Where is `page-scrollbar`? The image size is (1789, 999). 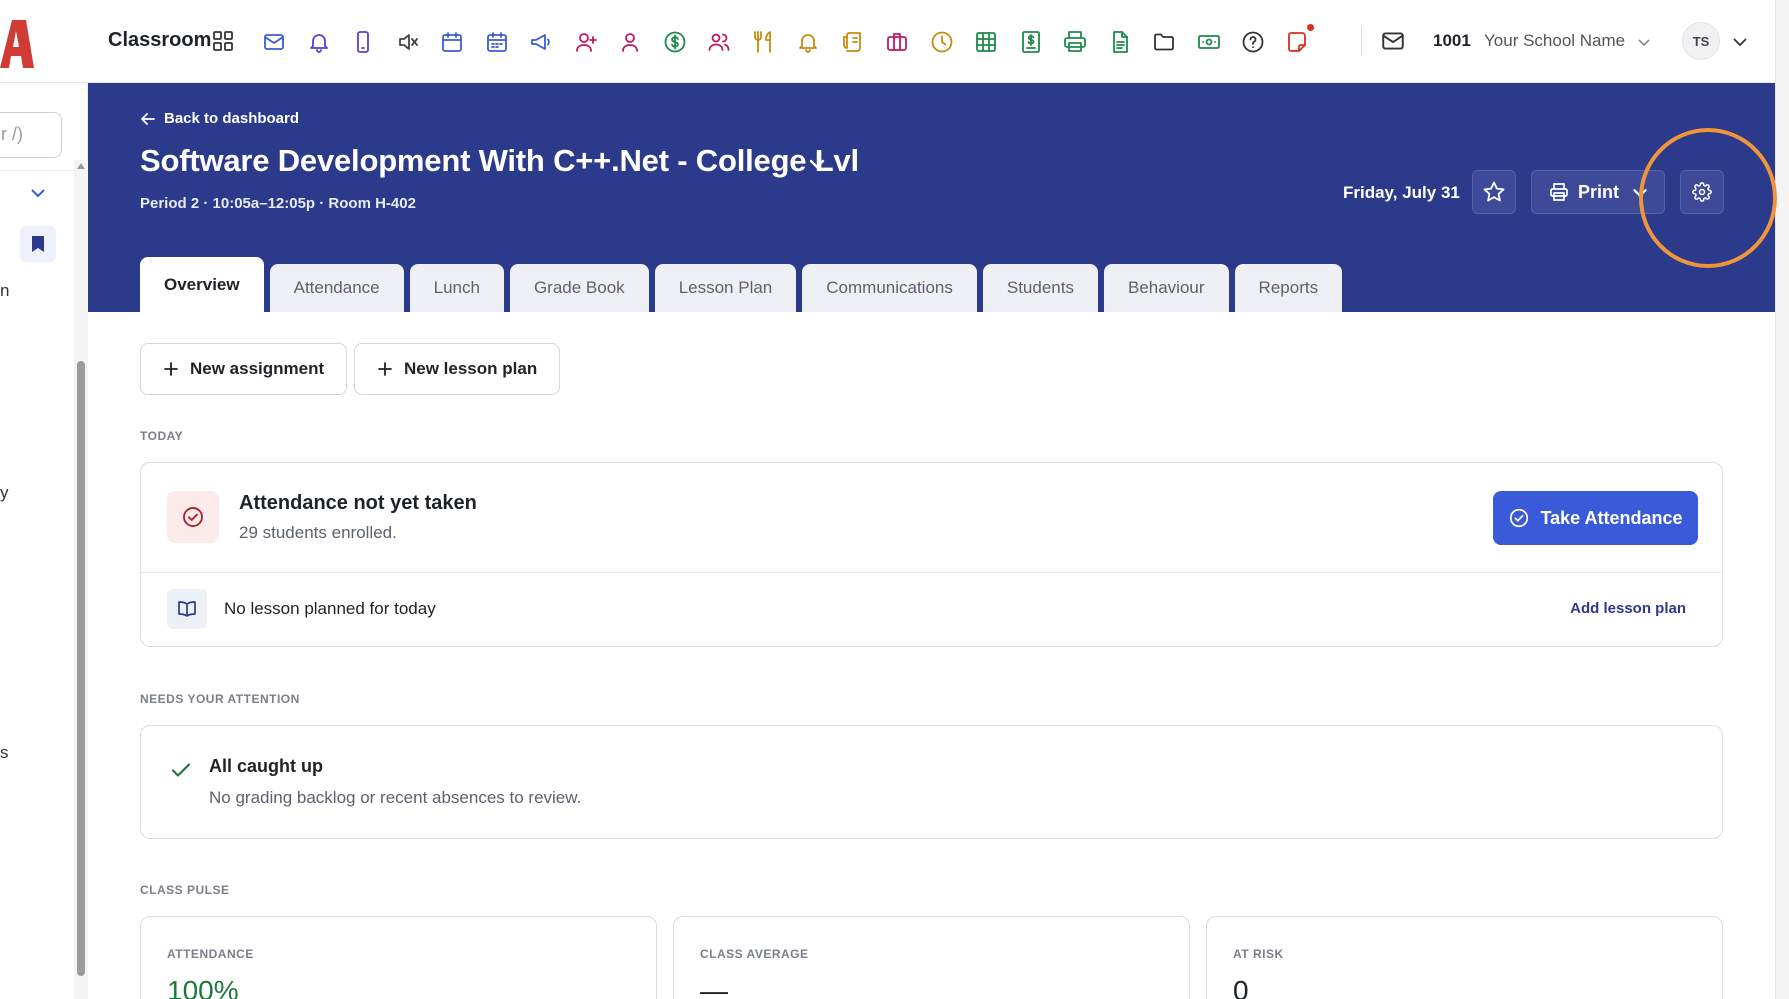
page-scrollbar is located at coordinates (1782, 499).